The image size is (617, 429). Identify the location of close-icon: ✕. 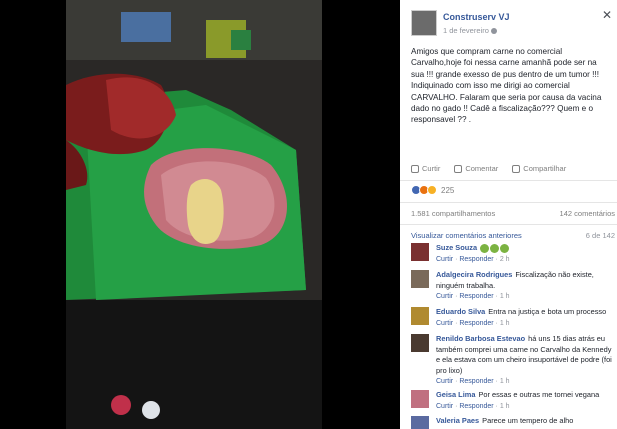
(607, 15).